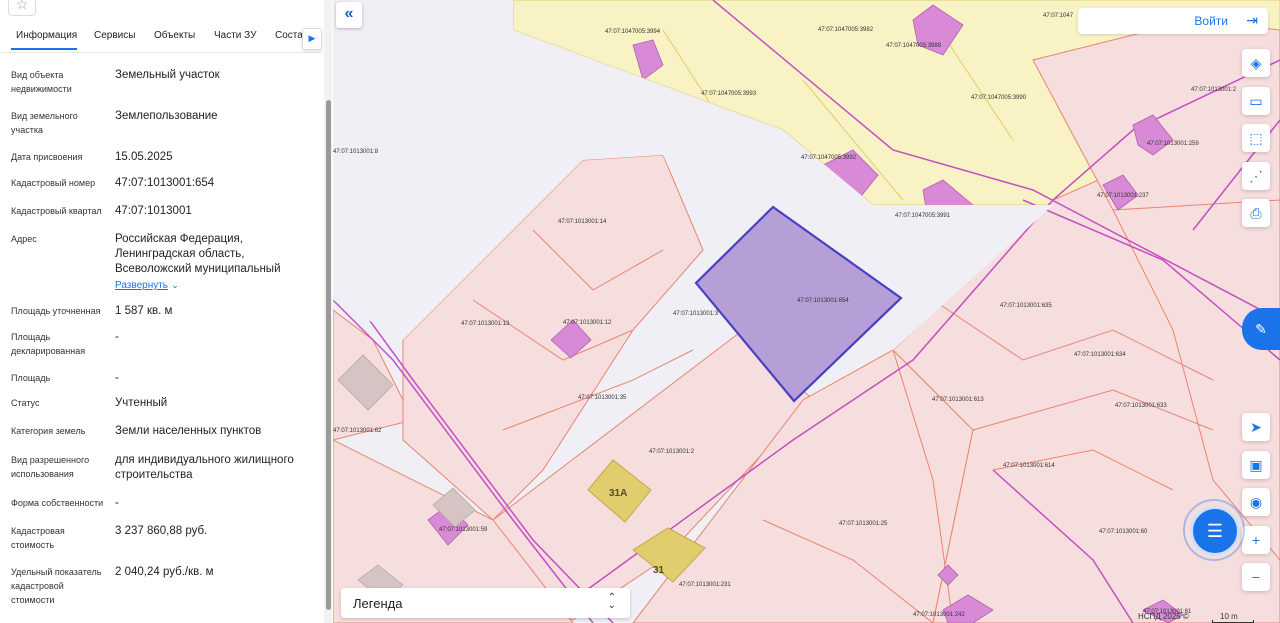 The width and height of the screenshot is (1280, 623). I want to click on property-value: 47:07:1013001, so click(215, 211).